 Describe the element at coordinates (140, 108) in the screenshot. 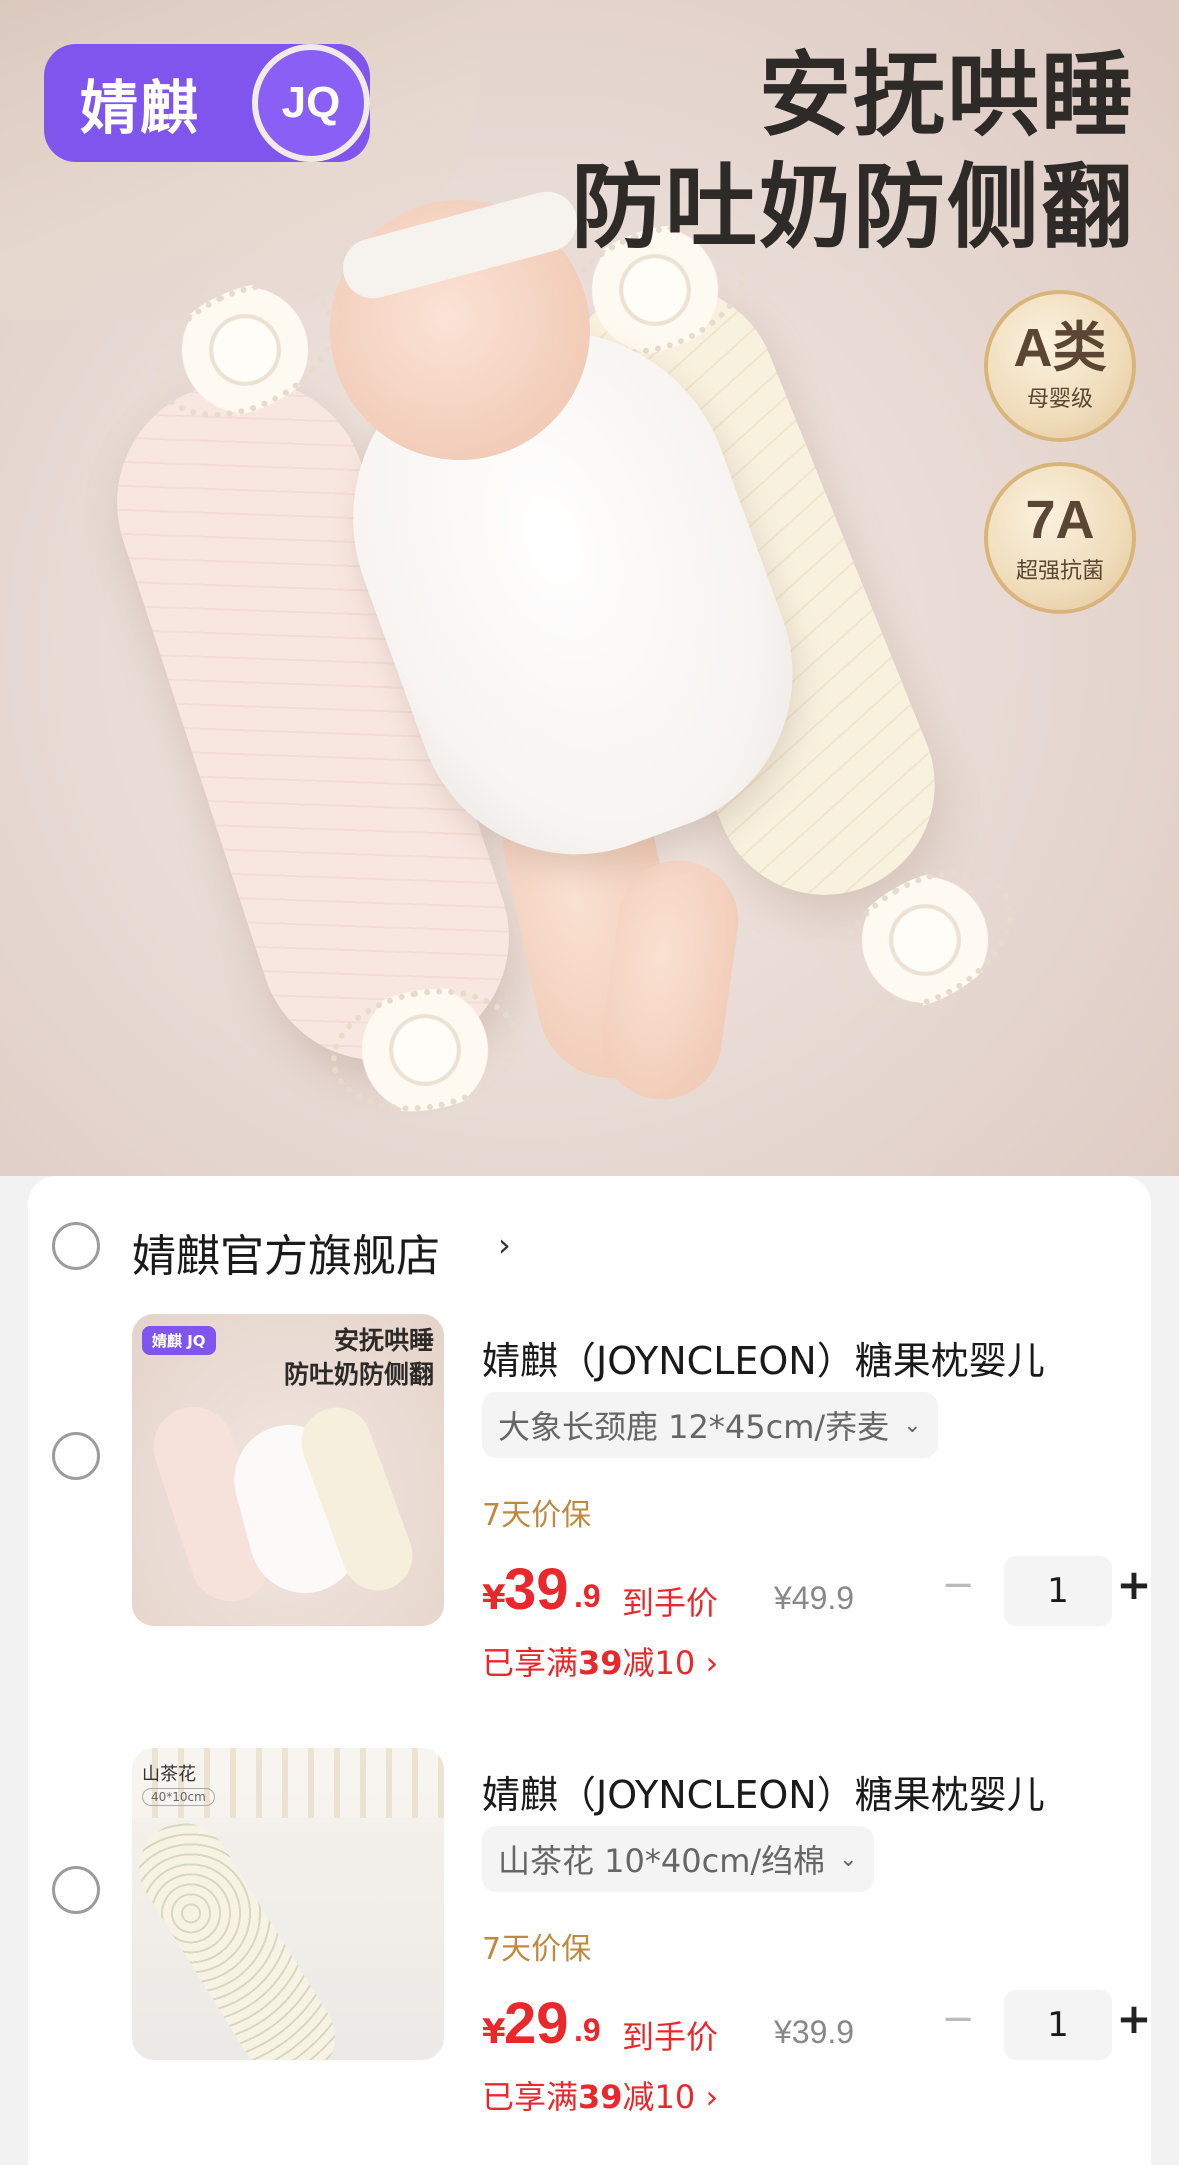

I see `brand-name: 婧麒` at that location.